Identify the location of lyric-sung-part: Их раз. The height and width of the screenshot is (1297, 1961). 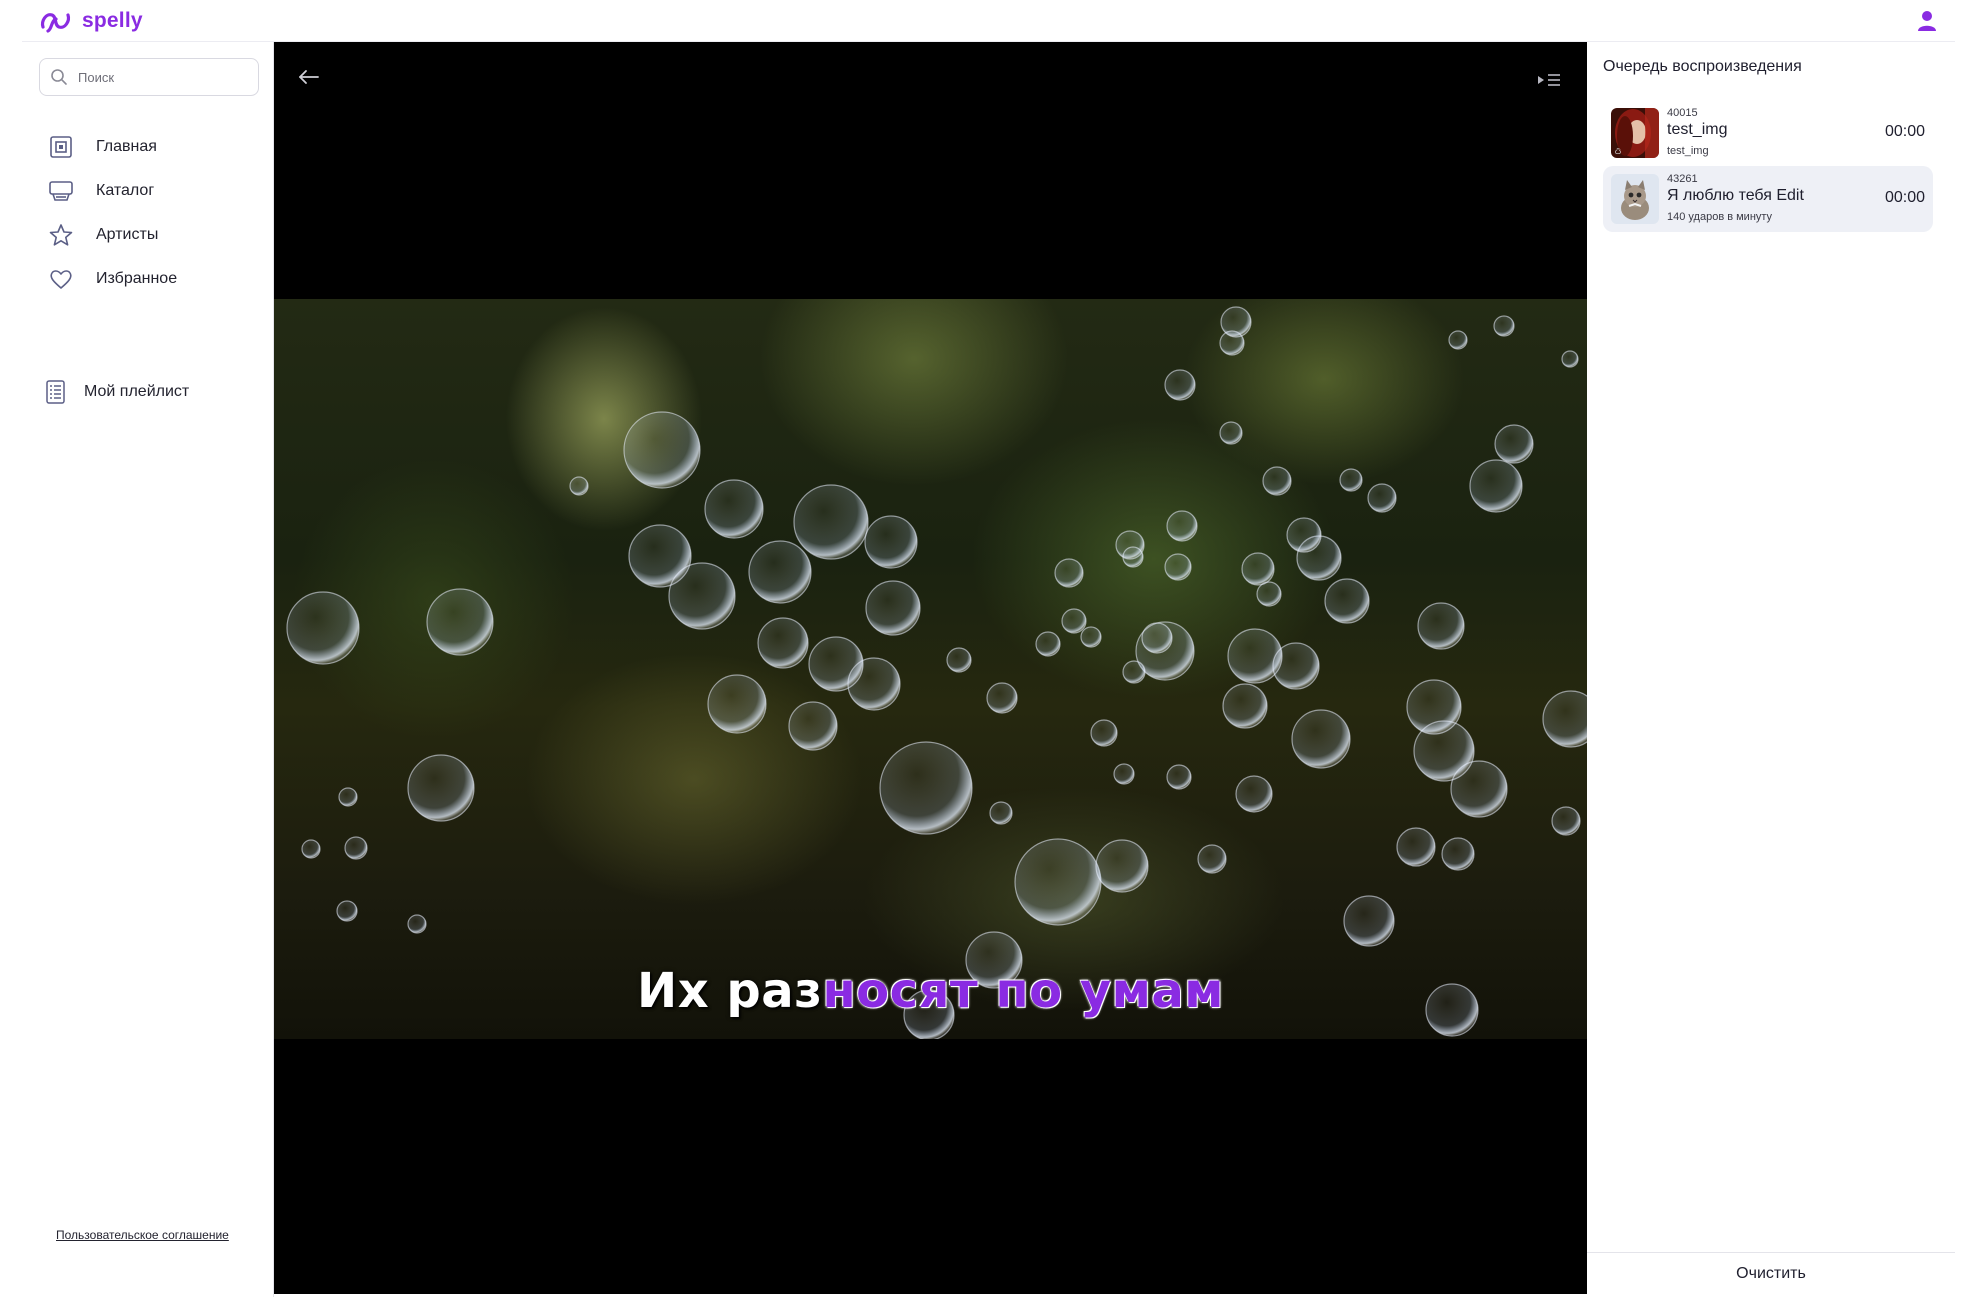
(730, 991).